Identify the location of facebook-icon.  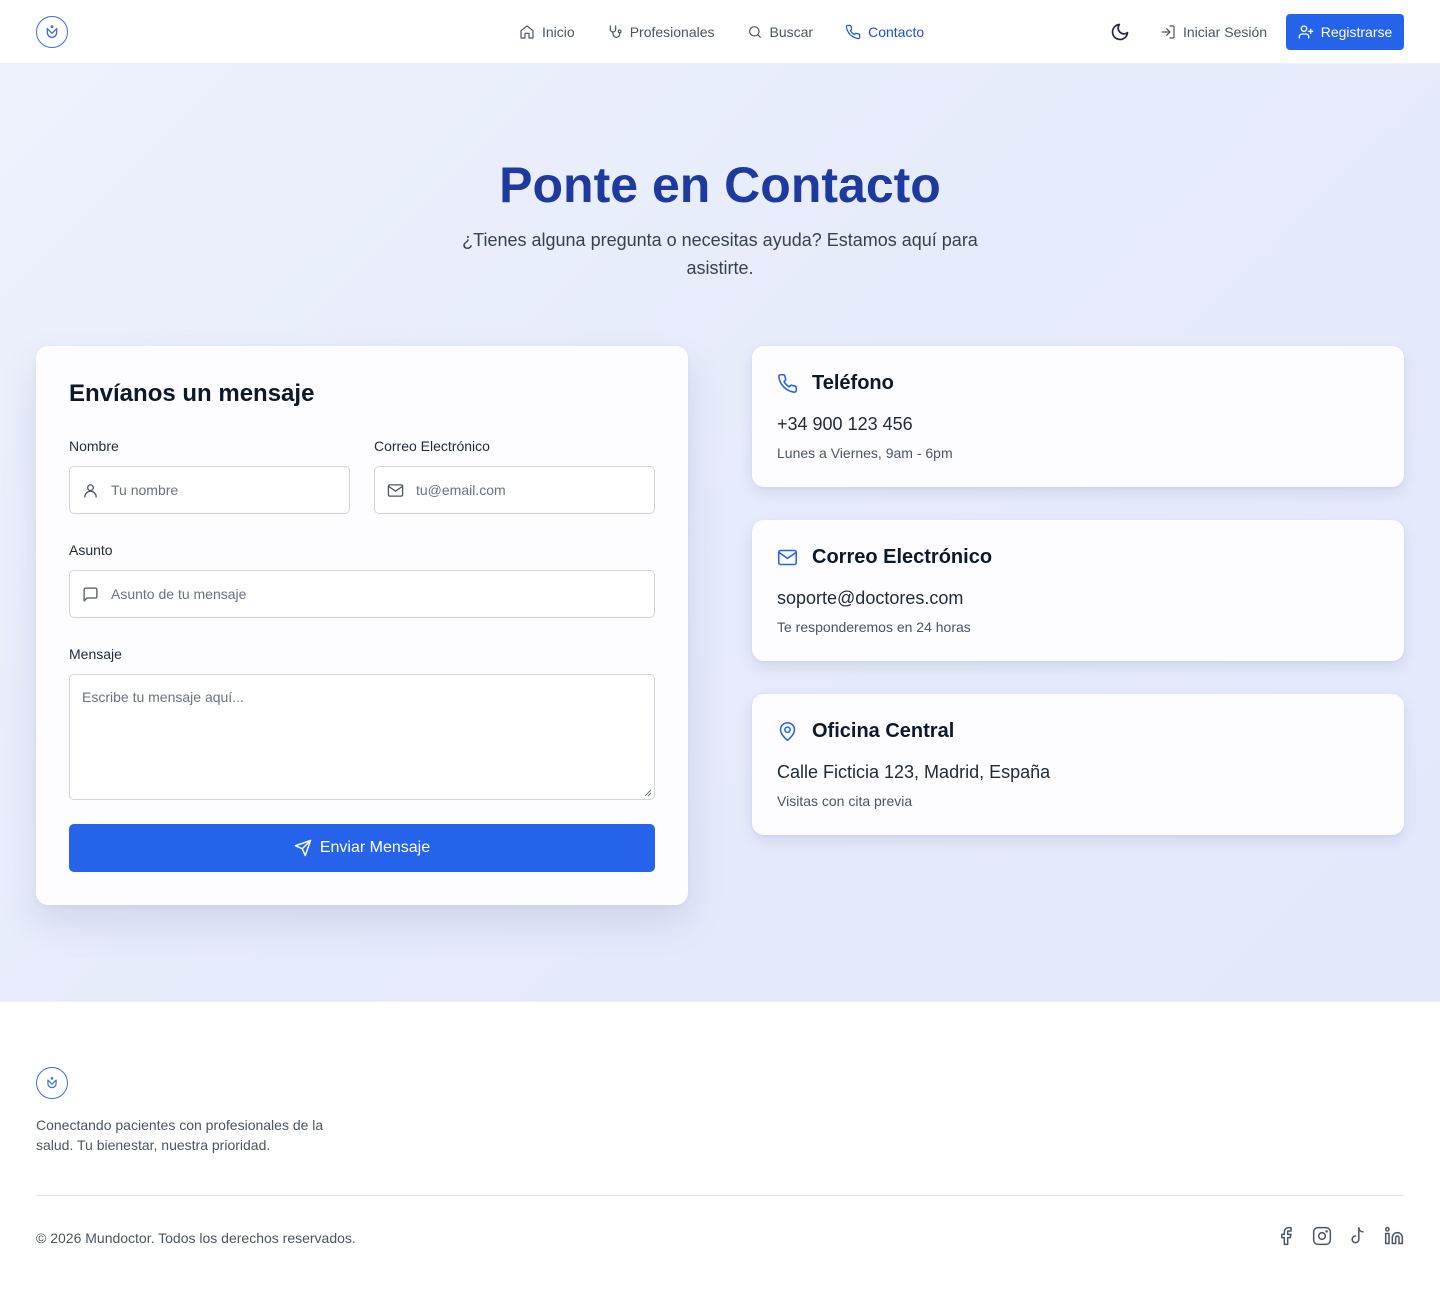
(1286, 1236).